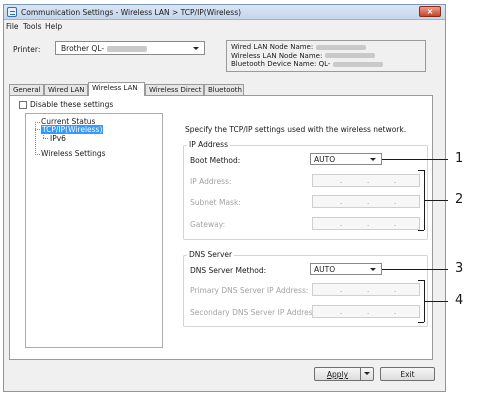 The width and height of the screenshot is (477, 400). What do you see at coordinates (211, 181) in the screenshot?
I see `ip-address-label: IP Address:` at bounding box center [211, 181].